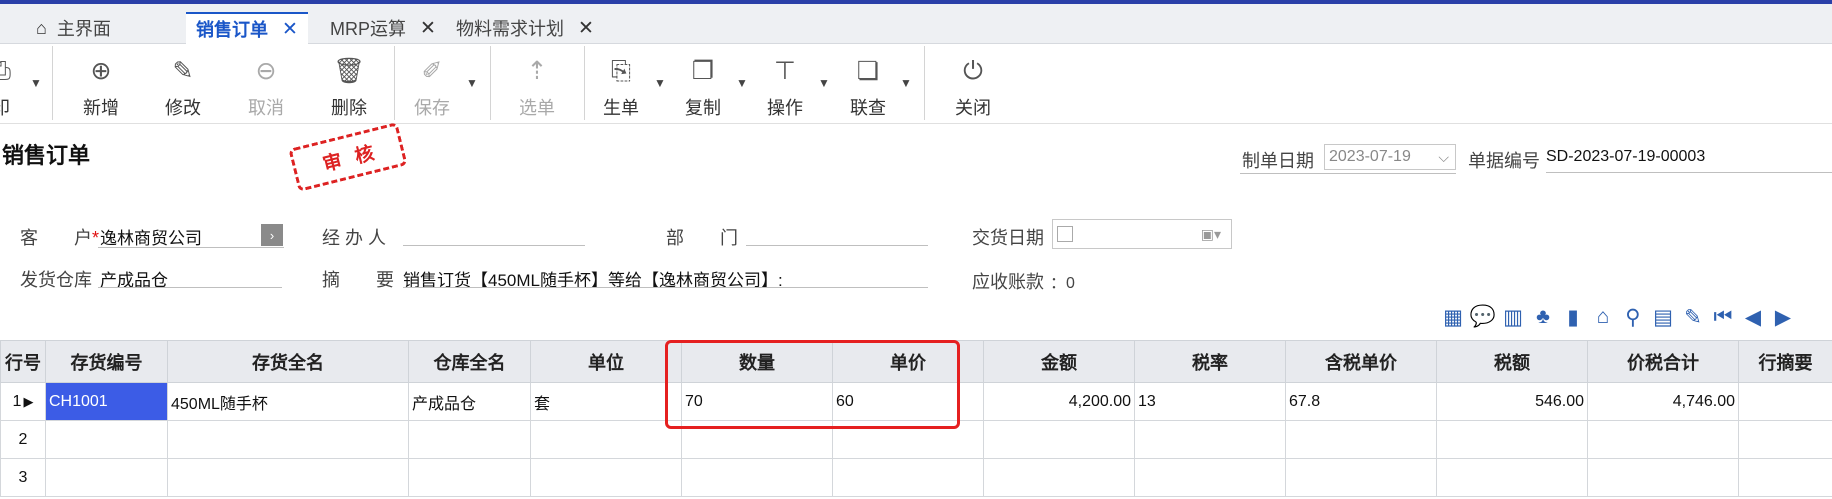  Describe the element at coordinates (973, 84) in the screenshot. I see `close-button: ⏻ 关闭` at that location.